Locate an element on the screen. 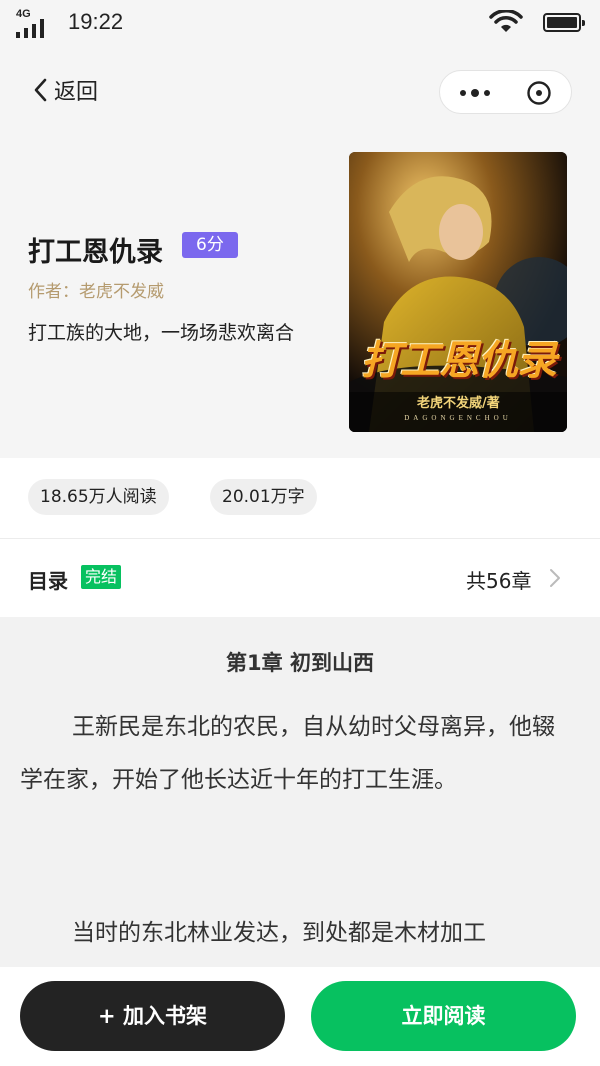 The height and width of the screenshot is (1066, 600). cover-title: 打工恩仇录 is located at coordinates (459, 361).